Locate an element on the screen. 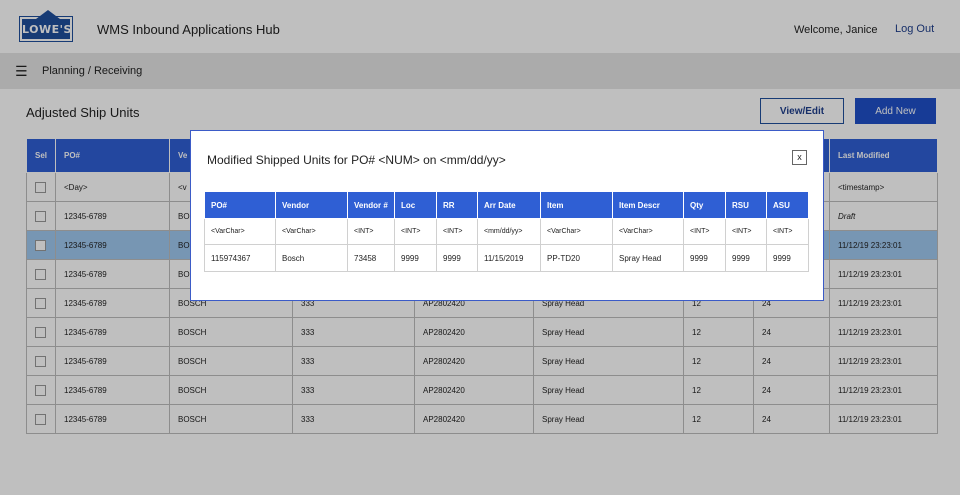 The image size is (960, 495). modal-col-header: Item Descr is located at coordinates (648, 205).